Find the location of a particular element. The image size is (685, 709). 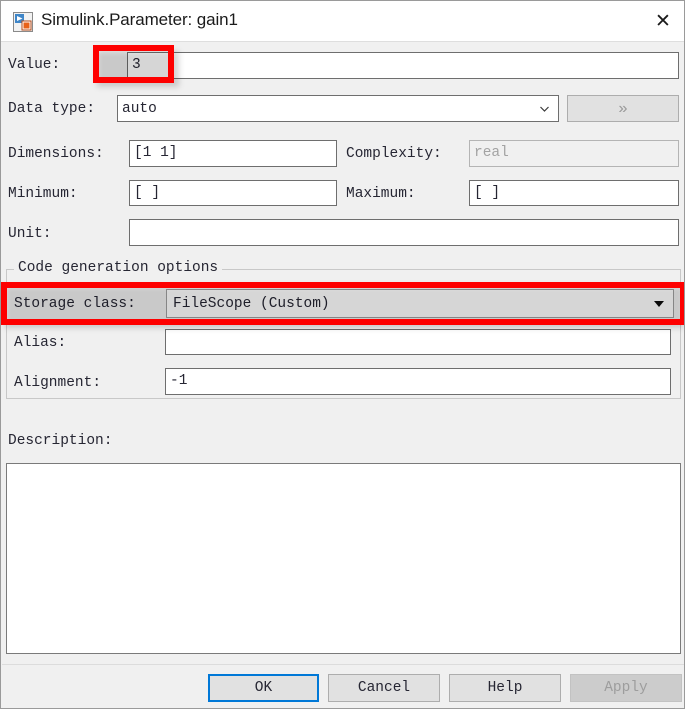

storage-class-value: FileScope (Custom) is located at coordinates (251, 303).